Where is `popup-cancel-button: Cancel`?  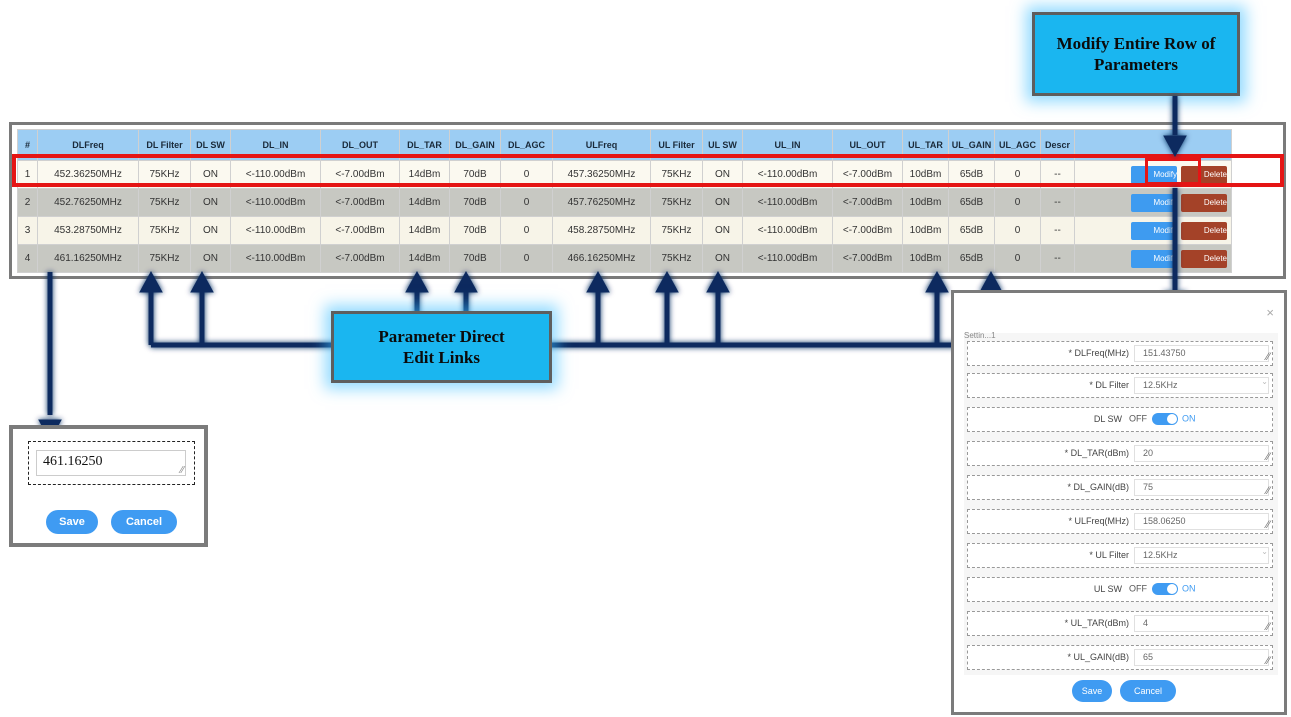 popup-cancel-button: Cancel is located at coordinates (144, 522).